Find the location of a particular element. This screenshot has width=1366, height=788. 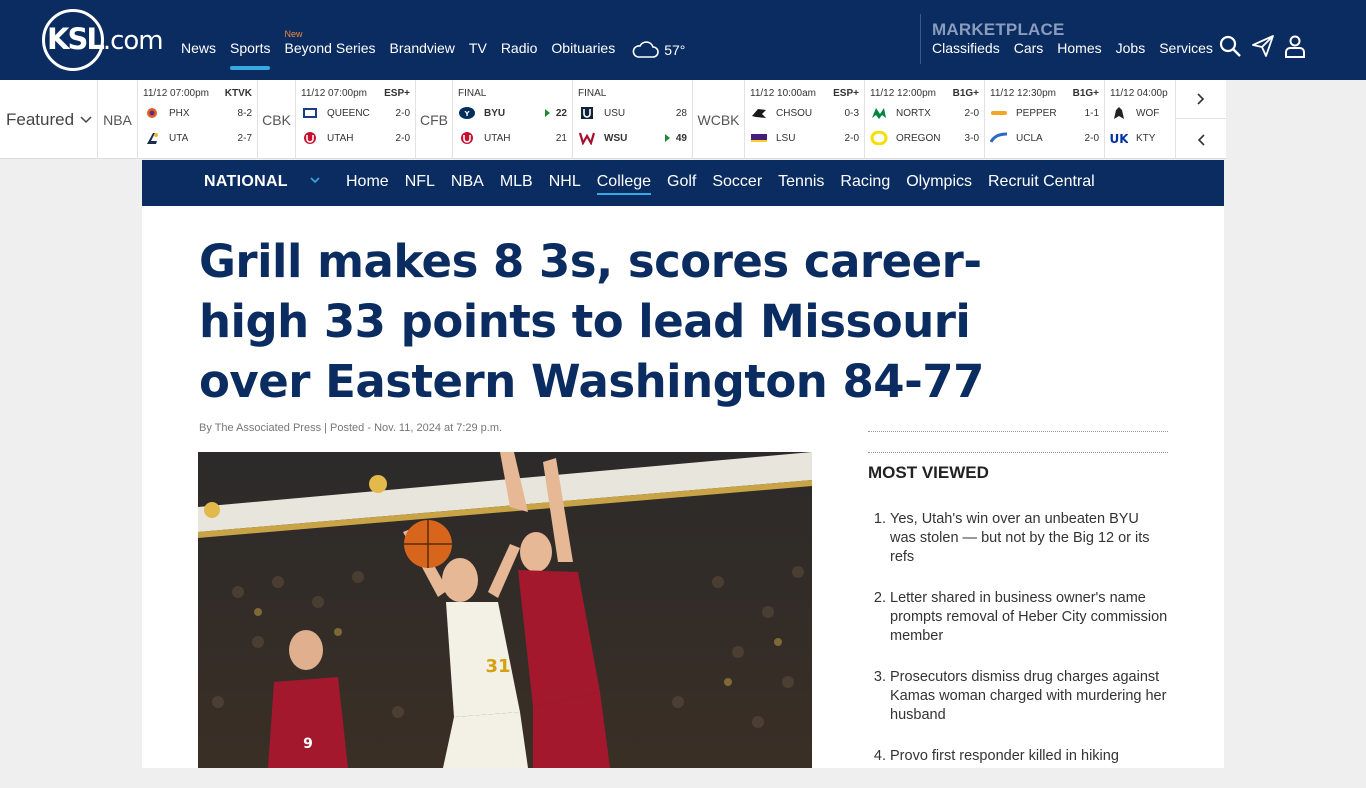

suns-logo-icon is located at coordinates (152, 113).